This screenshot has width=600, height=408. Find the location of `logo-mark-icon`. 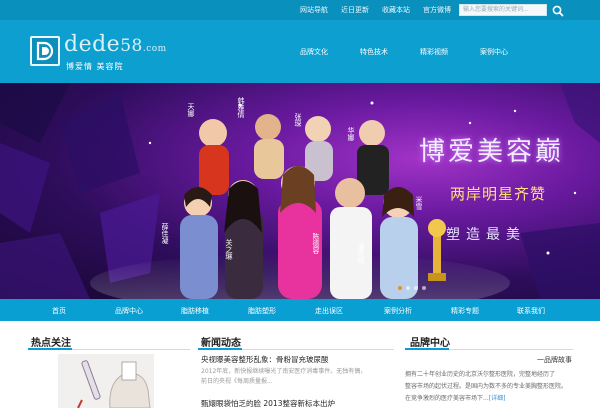

logo-mark-icon is located at coordinates (45, 51).